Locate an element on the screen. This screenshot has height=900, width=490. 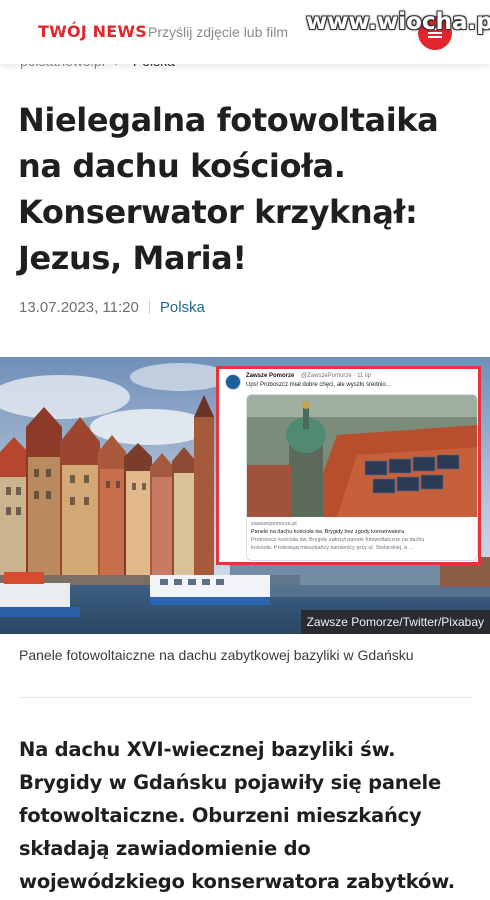
tweet-author: Zawsze Pomorze is located at coordinates (270, 376).